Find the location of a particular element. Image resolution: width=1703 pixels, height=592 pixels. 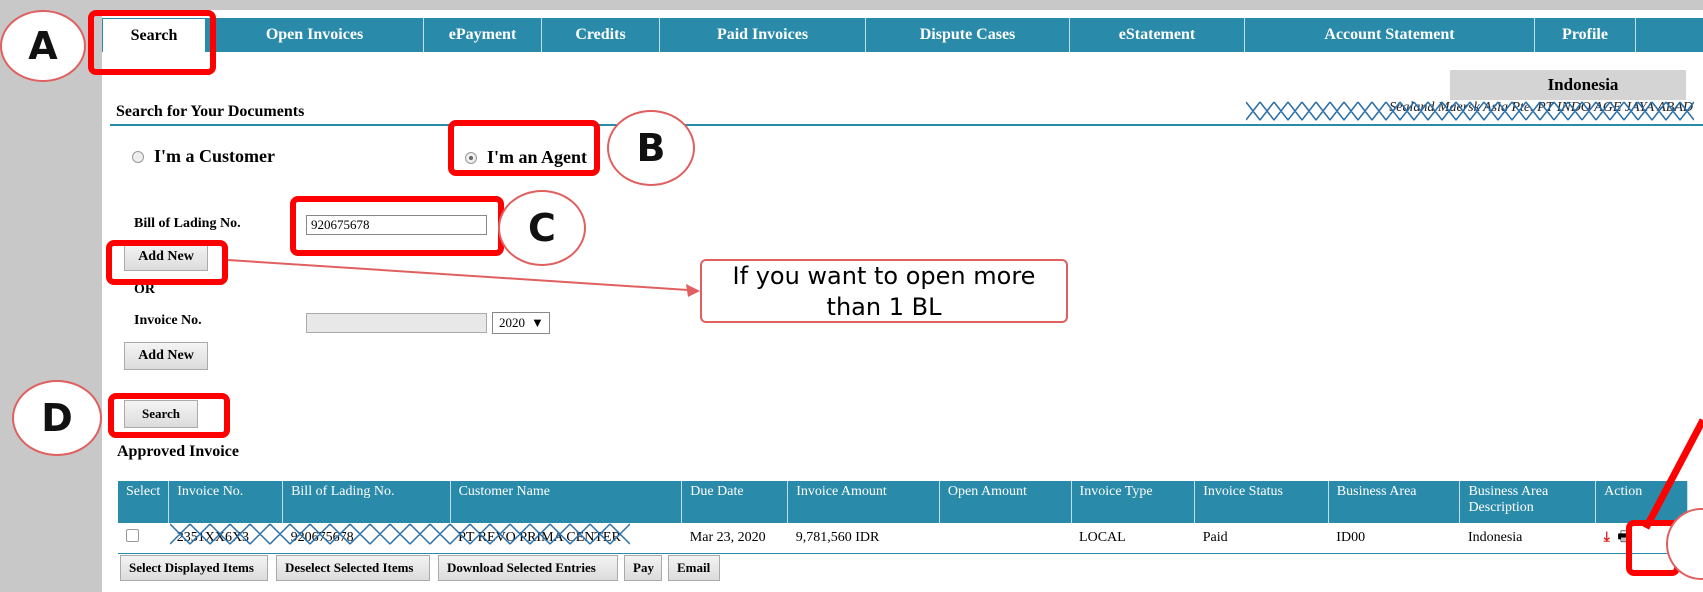

col-due-date: Due Date is located at coordinates (735, 502).